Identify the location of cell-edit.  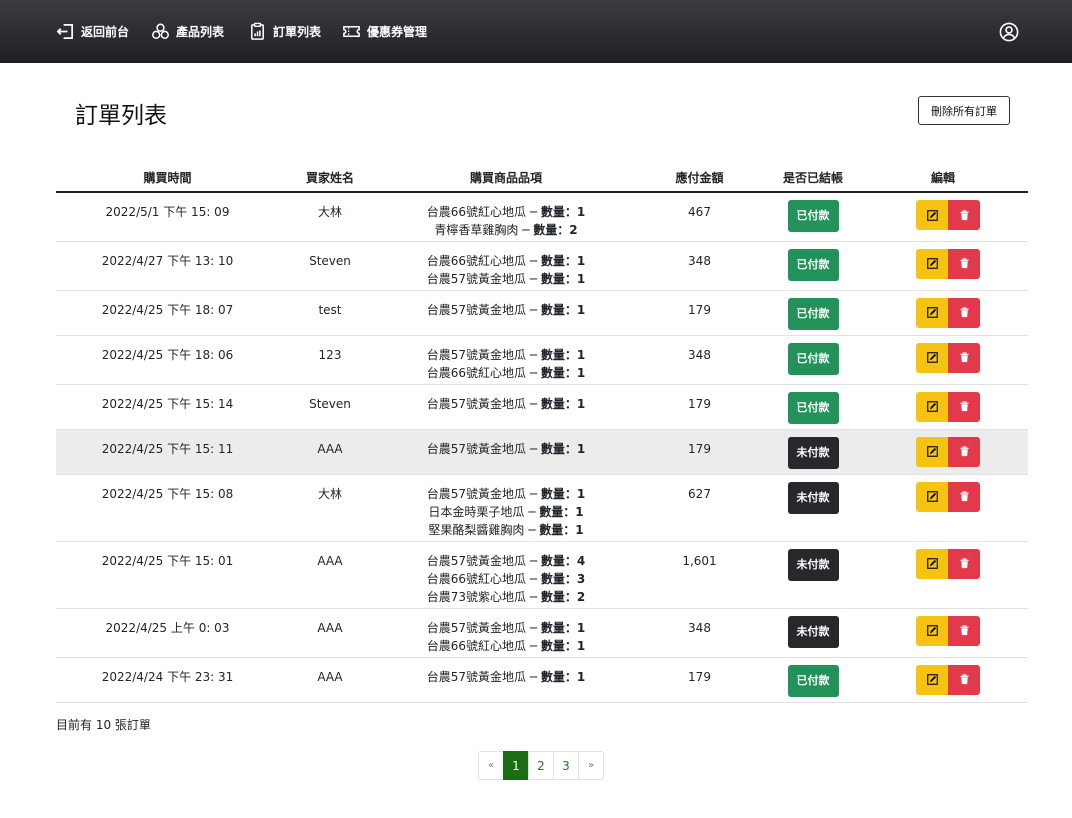
(943, 217).